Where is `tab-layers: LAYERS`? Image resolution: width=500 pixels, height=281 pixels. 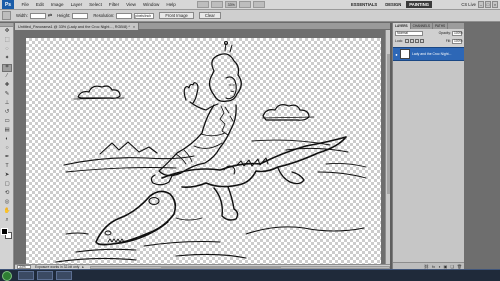
tab-layers: LAYERS is located at coordinates (402, 26).